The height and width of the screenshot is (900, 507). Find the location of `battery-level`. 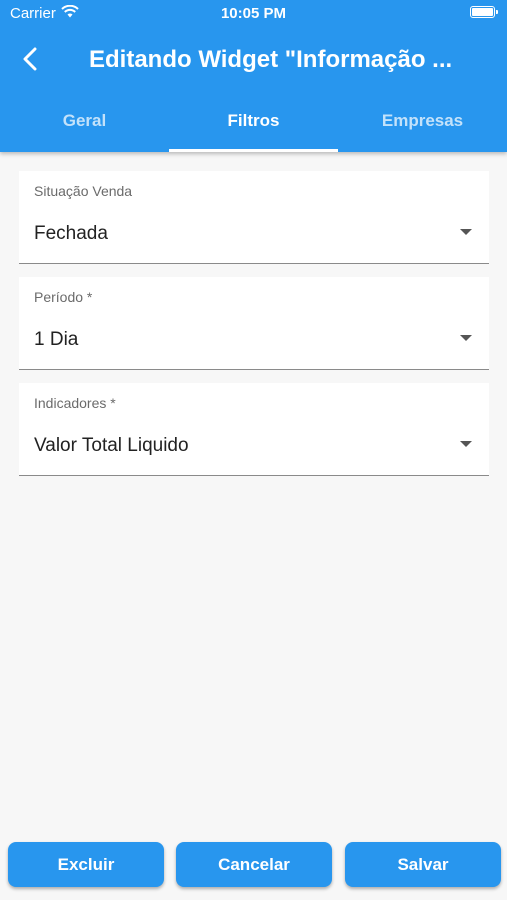

battery-level is located at coordinates (482, 12).